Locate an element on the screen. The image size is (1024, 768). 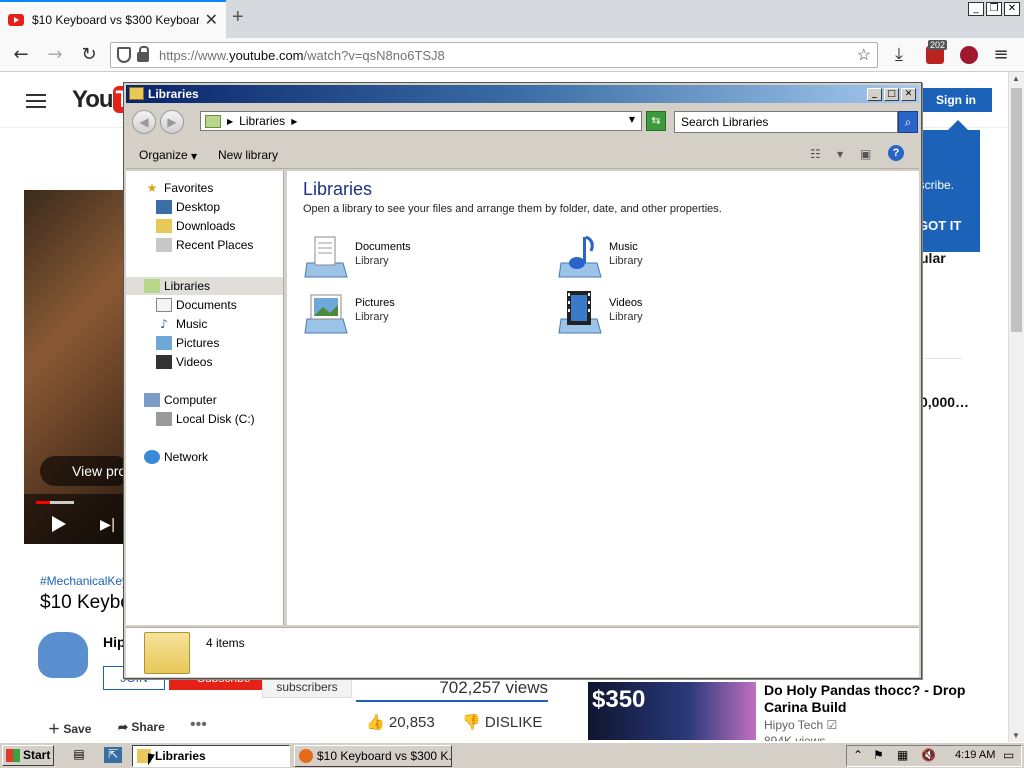
menu-icon: ≡ is located at coordinates (1001, 55).